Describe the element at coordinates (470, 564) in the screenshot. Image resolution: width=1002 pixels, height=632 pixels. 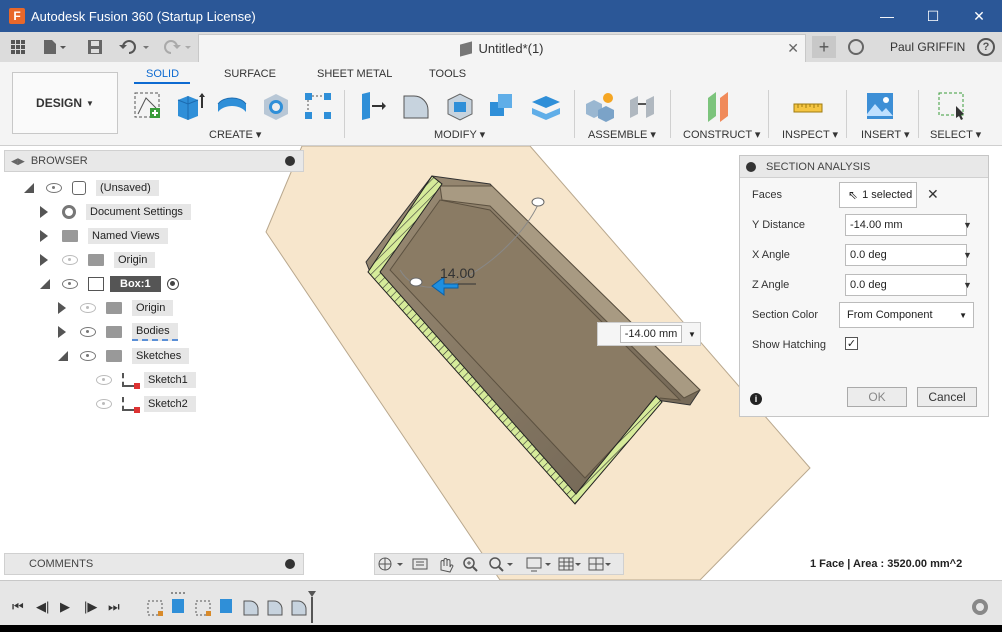
I see `zoom-icon` at that location.